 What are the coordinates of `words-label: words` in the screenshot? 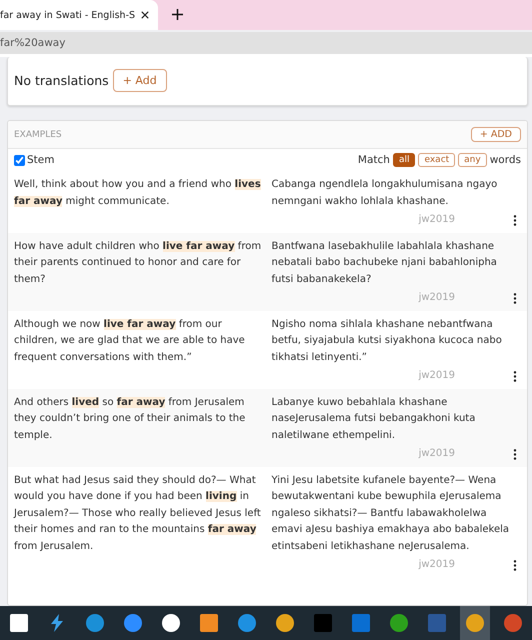 It's located at (505, 160).